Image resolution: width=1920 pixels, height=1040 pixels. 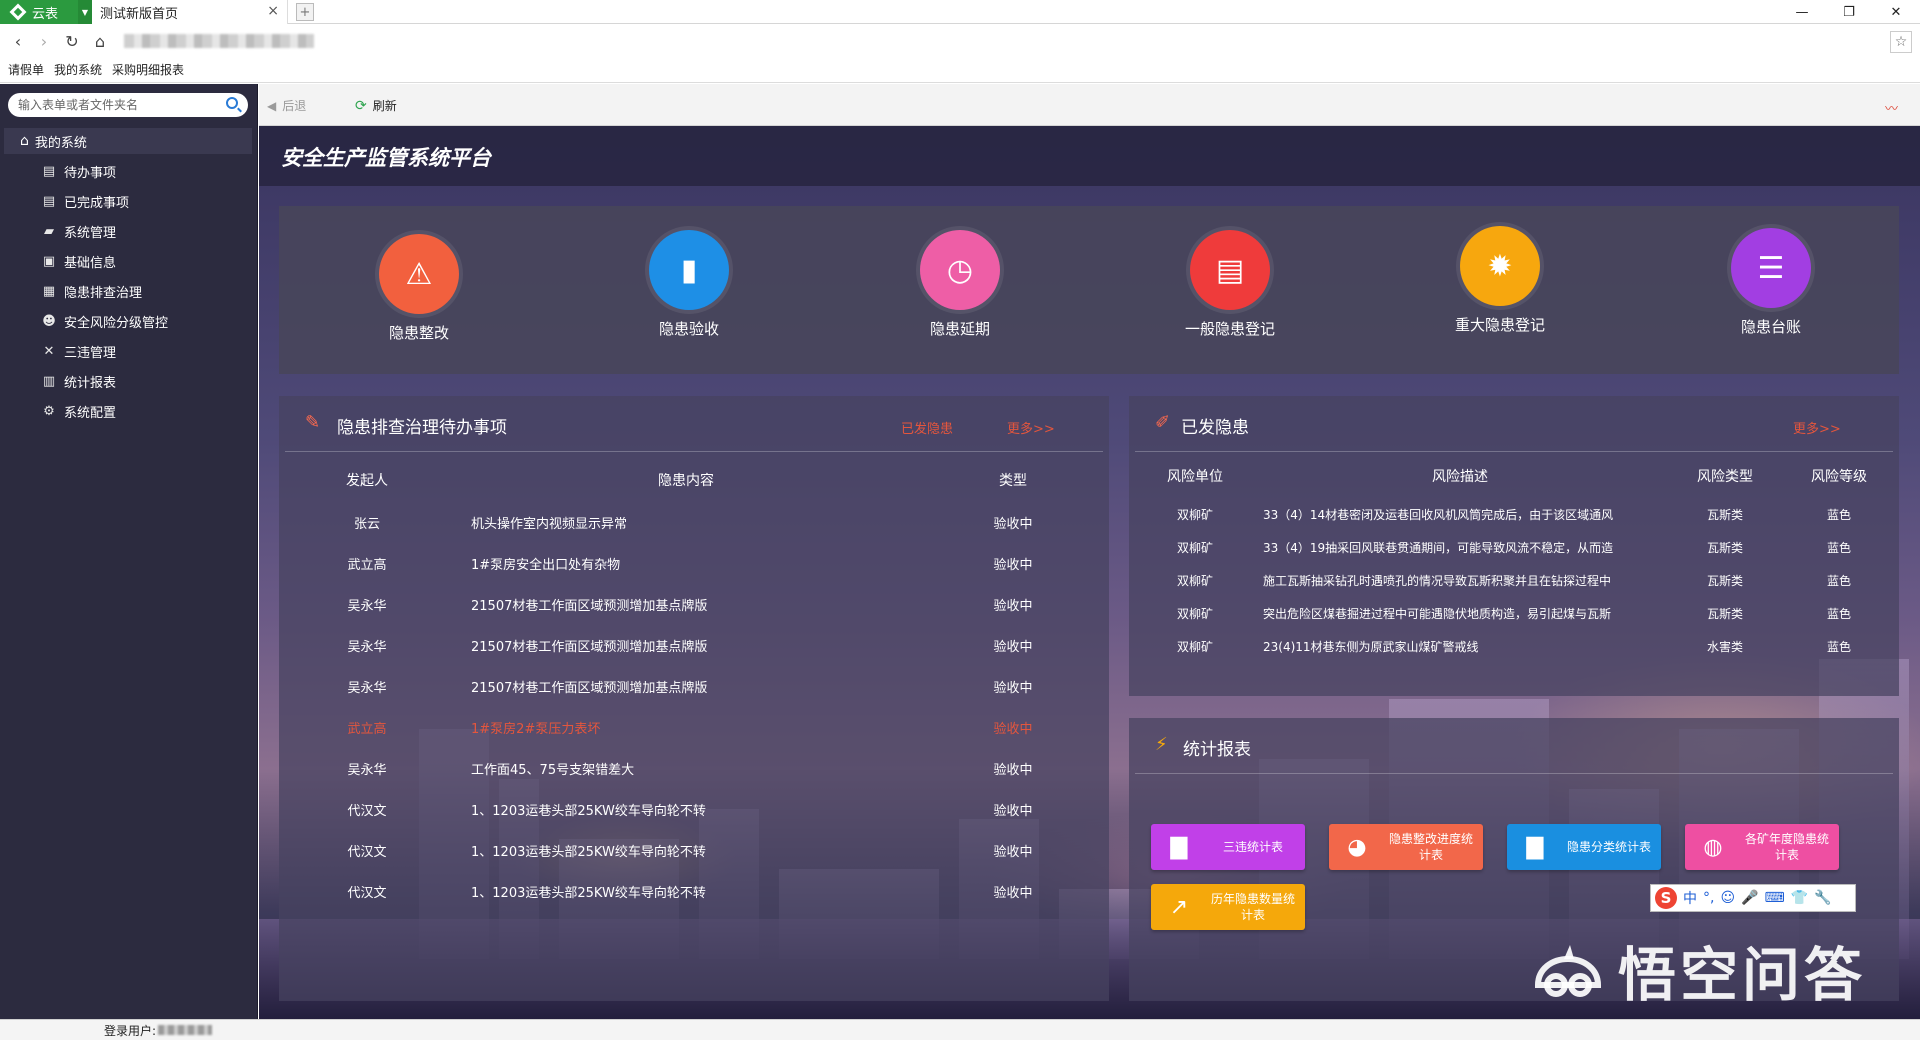 What do you see at coordinates (129, 231) in the screenshot?
I see `sidebar-item-system-management: ▰ 系统管理` at bounding box center [129, 231].